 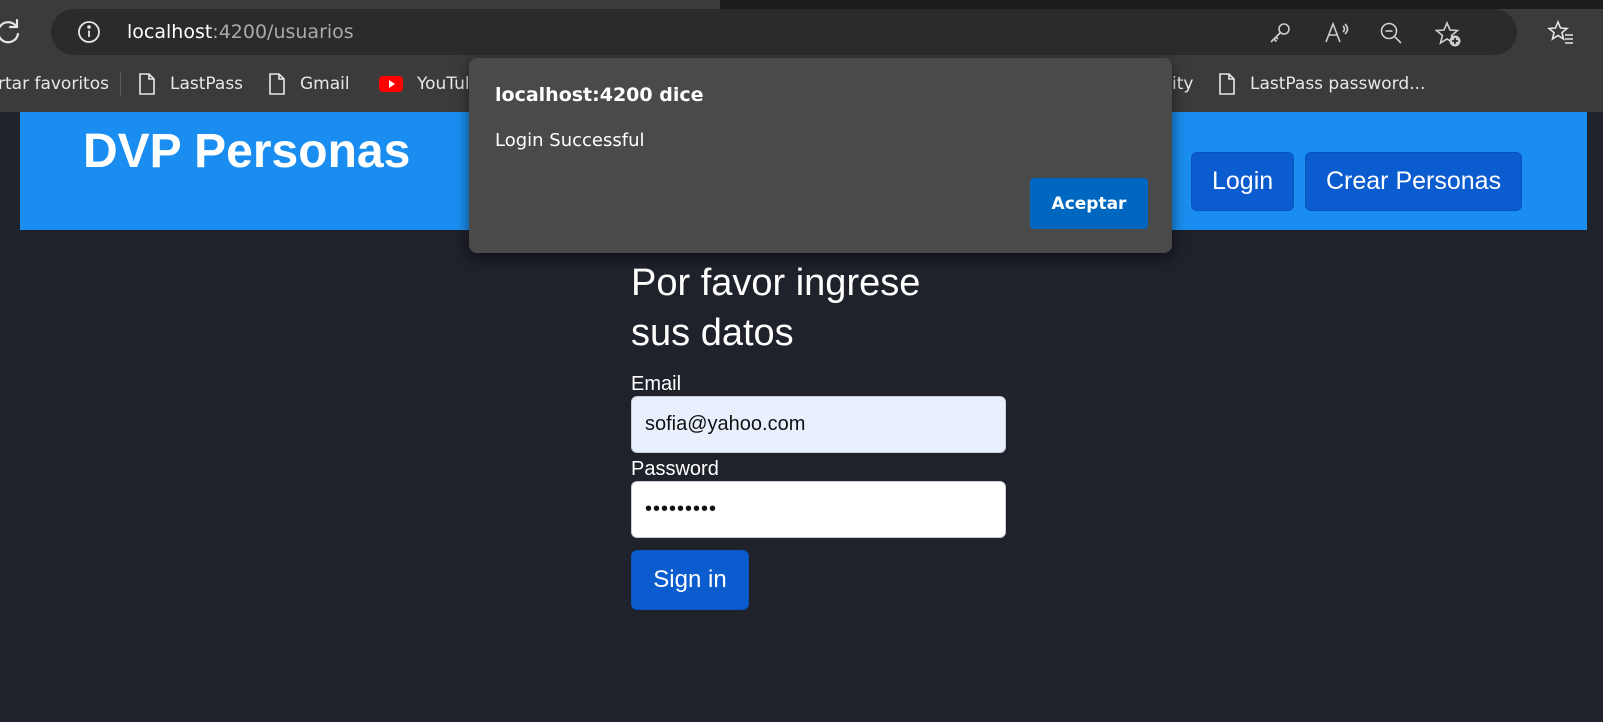 I want to click on bookmark-label: ity, so click(x=1183, y=84).